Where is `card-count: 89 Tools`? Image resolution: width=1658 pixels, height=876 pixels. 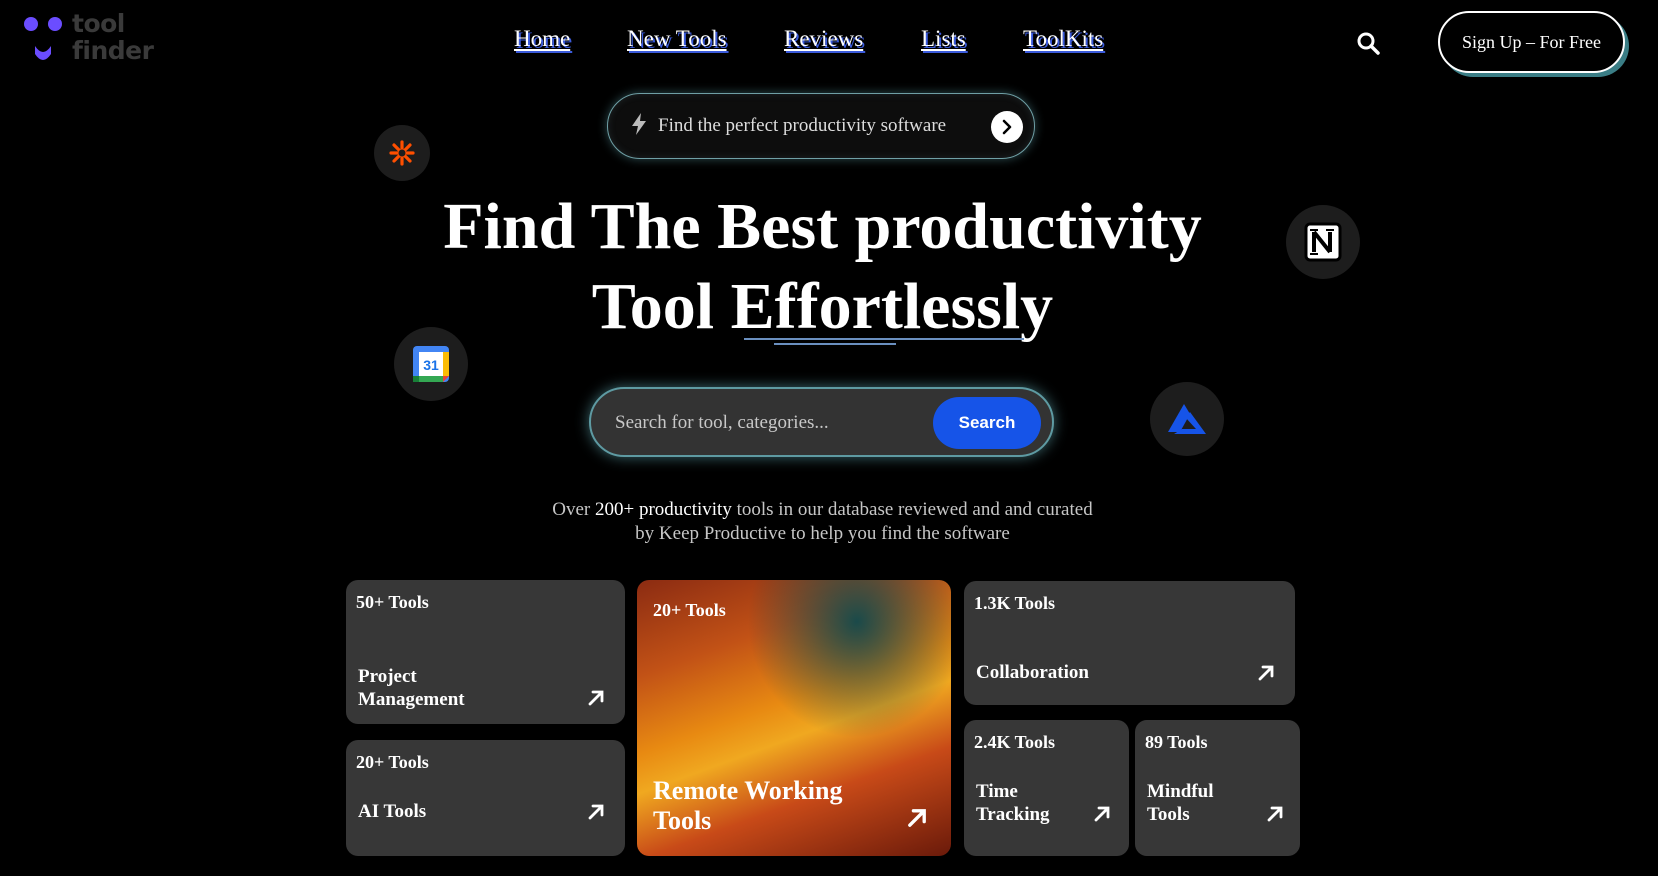 card-count: 89 Tools is located at coordinates (1176, 742).